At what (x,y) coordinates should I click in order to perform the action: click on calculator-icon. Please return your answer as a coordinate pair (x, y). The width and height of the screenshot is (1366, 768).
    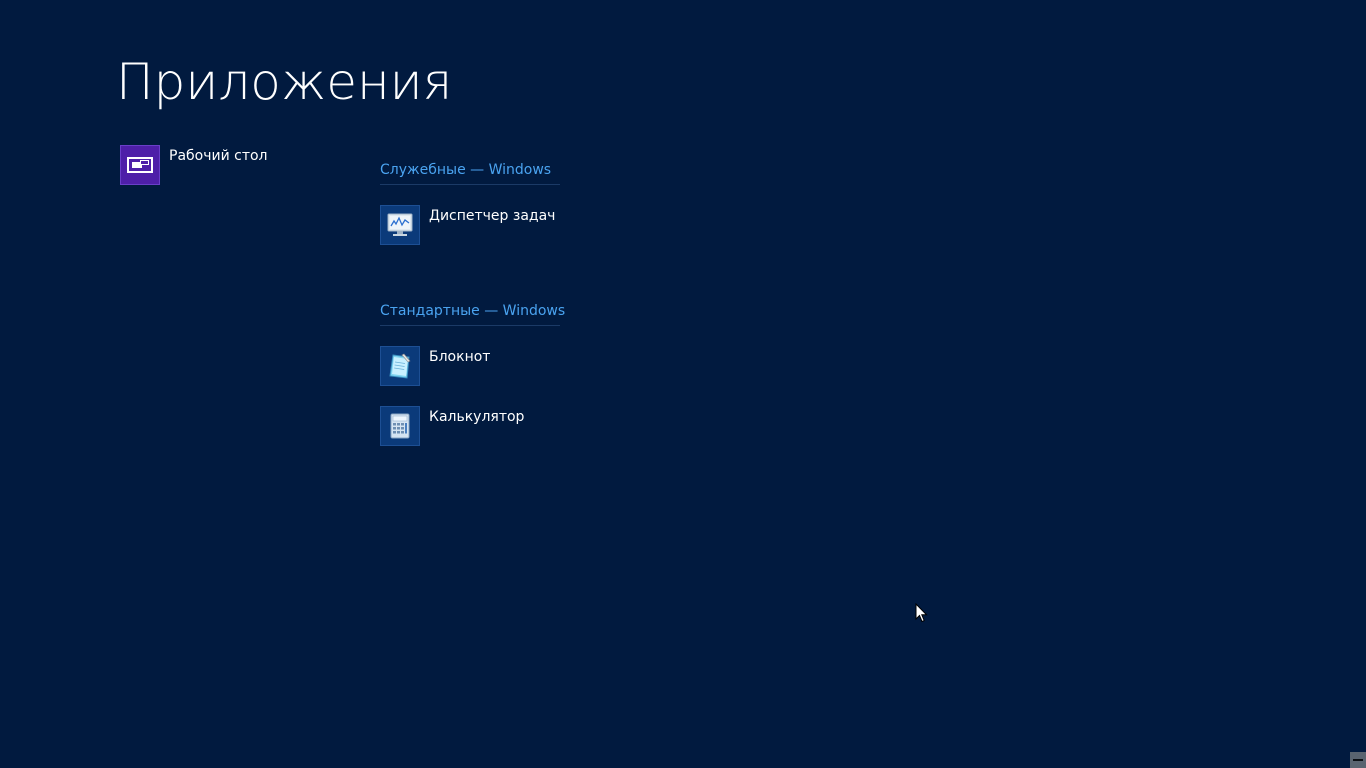
    Looking at the image, I should click on (400, 426).